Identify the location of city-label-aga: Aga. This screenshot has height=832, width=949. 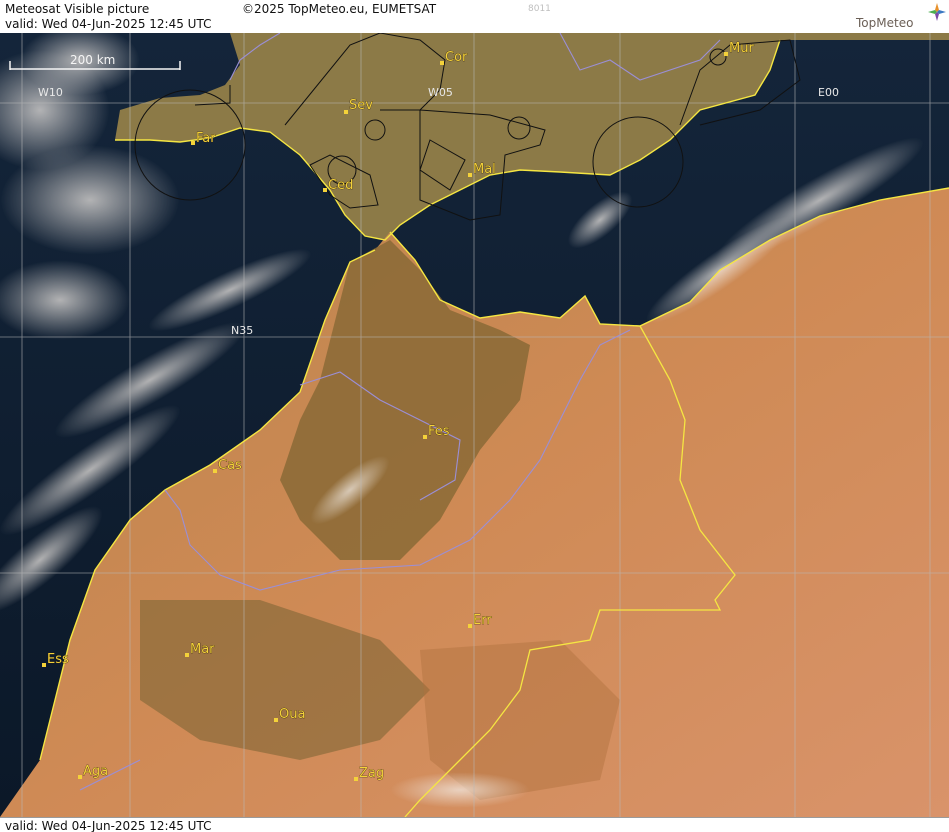
(95, 771).